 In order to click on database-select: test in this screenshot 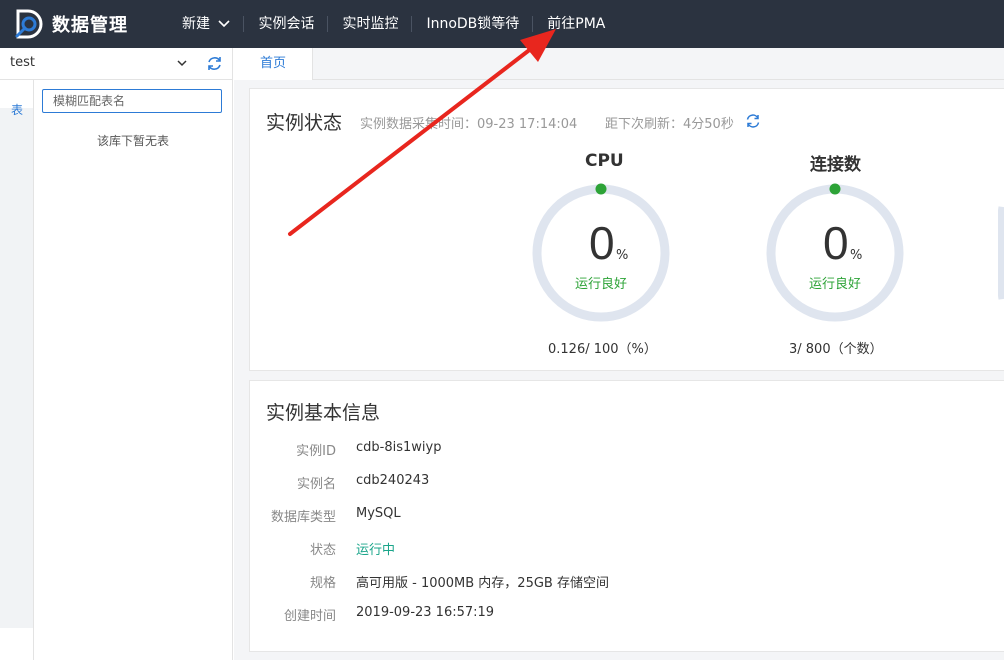, I will do `click(116, 64)`.